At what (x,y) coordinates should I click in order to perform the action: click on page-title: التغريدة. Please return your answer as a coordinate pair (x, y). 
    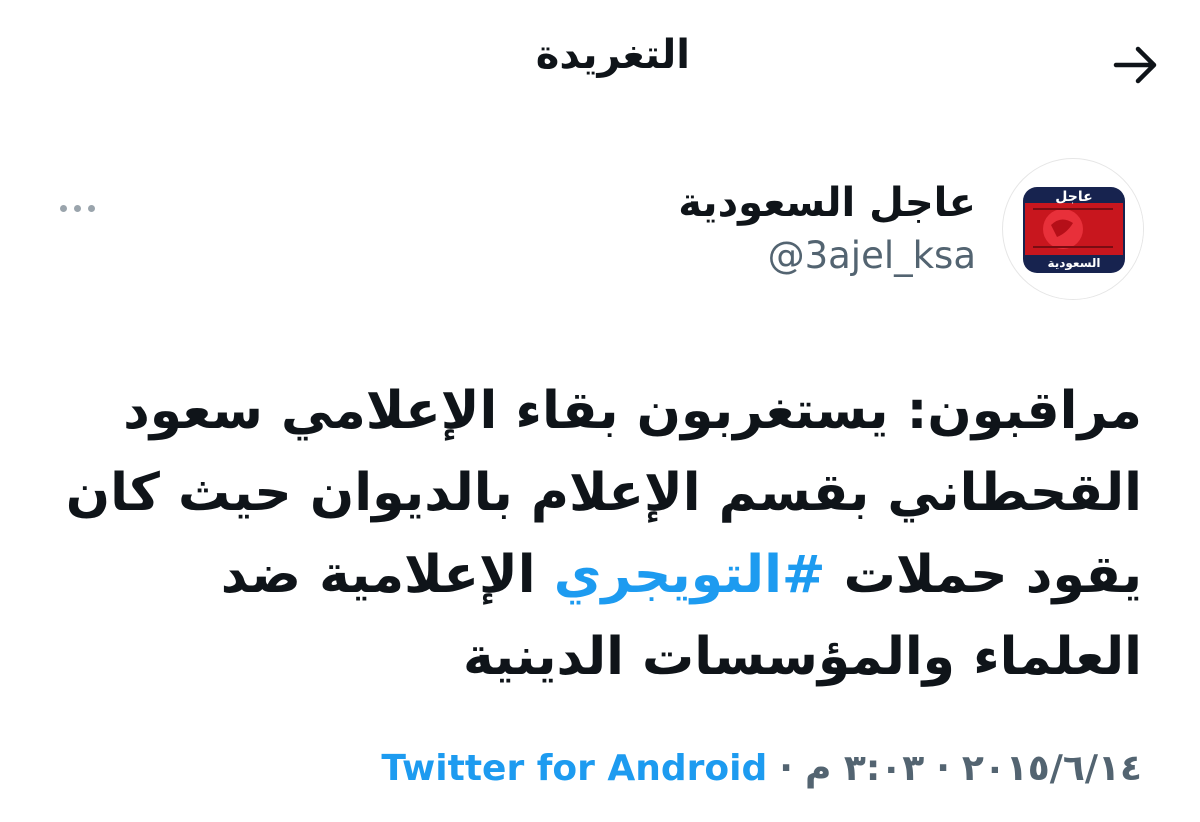
    Looking at the image, I should click on (612, 55).